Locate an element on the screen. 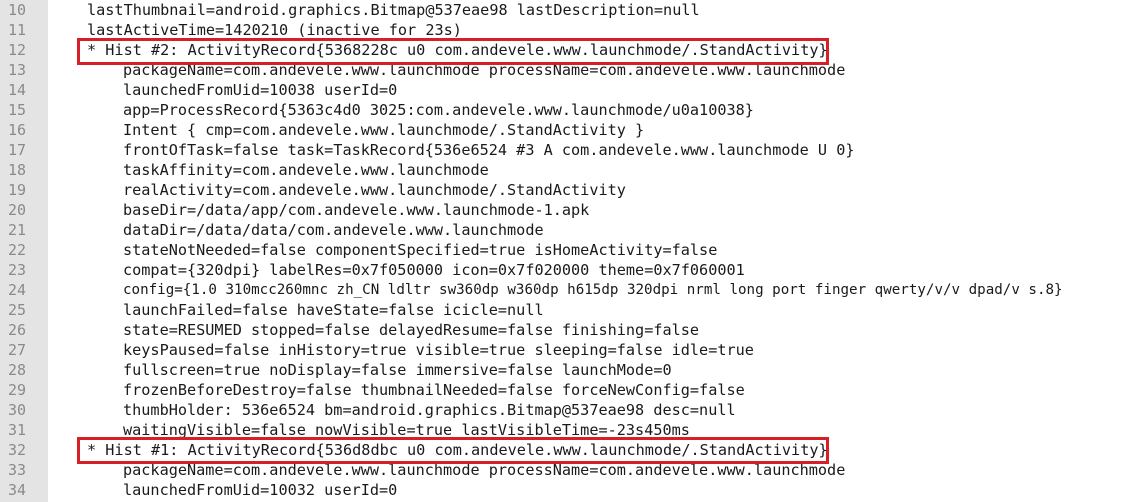  code-text: launchedFromUid=10038 userId=0 is located at coordinates (260, 90).